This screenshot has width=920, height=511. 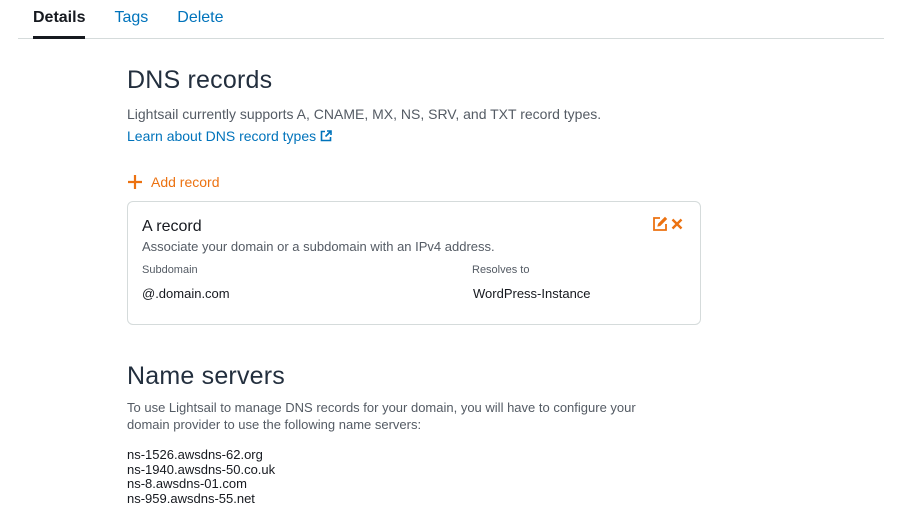 I want to click on subdomain-value: @.domain.com, so click(x=186, y=293).